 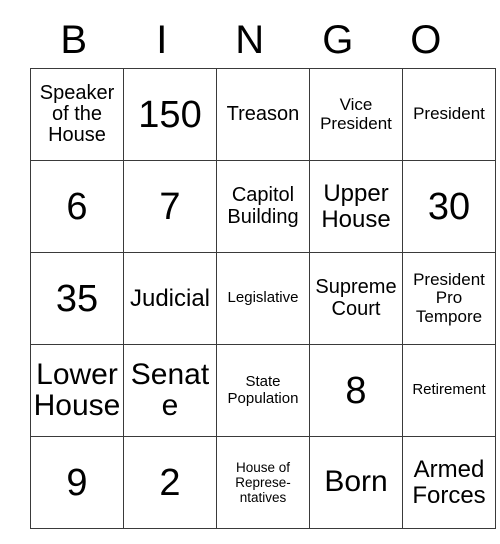 I want to click on bingo-cell: 7, so click(x=170, y=206).